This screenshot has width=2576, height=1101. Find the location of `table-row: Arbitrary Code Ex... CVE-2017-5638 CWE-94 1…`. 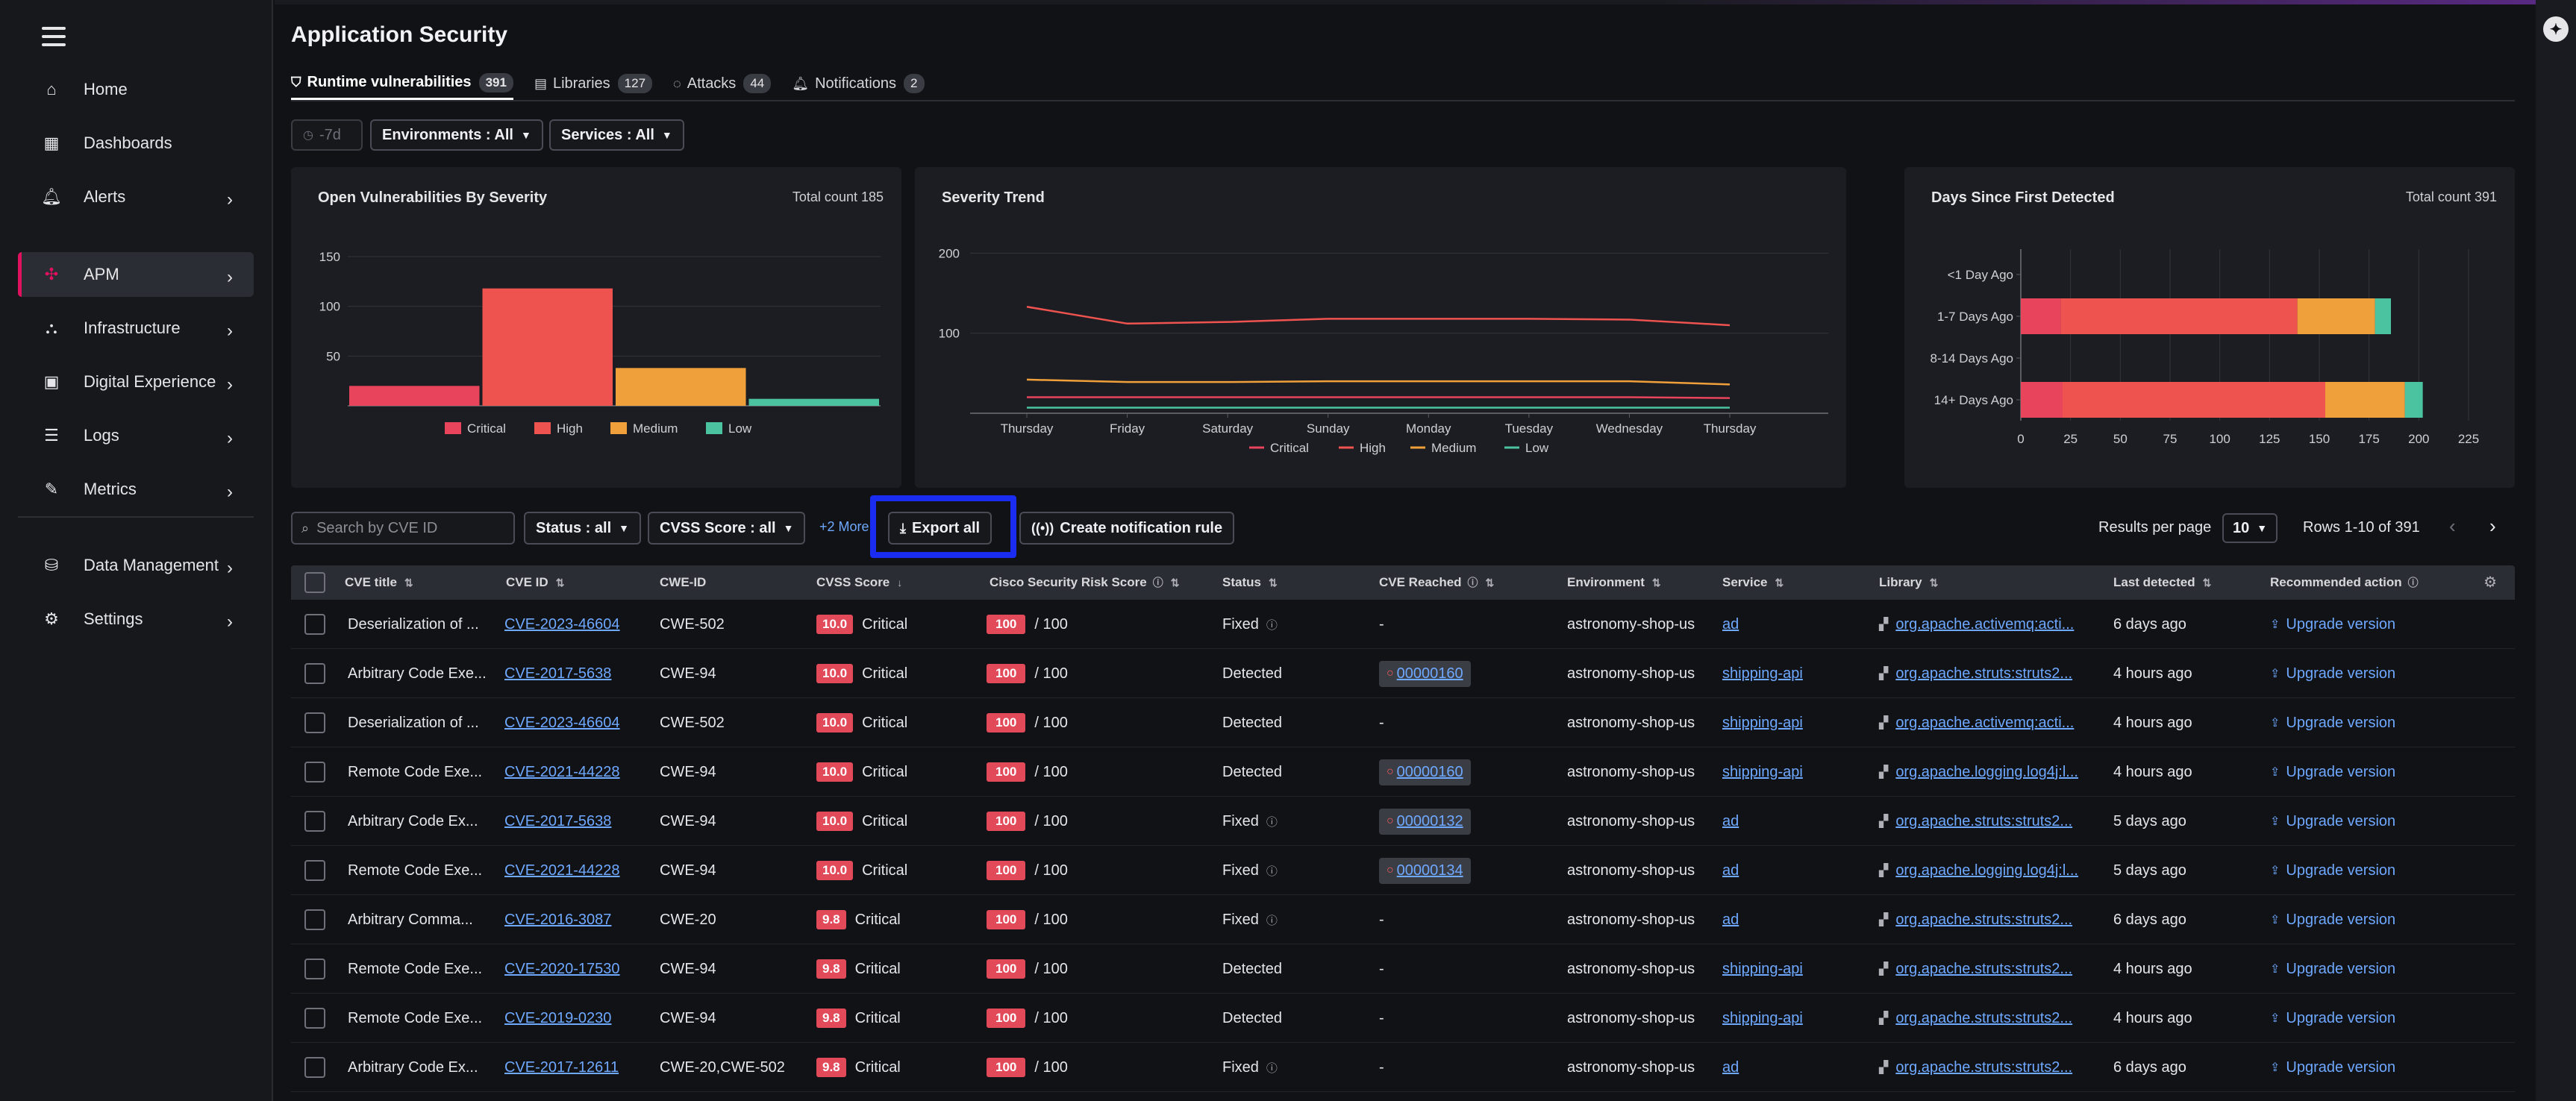

table-row: Arbitrary Code Ex... CVE-2017-5638 CWE-94 1… is located at coordinates (1403, 822).